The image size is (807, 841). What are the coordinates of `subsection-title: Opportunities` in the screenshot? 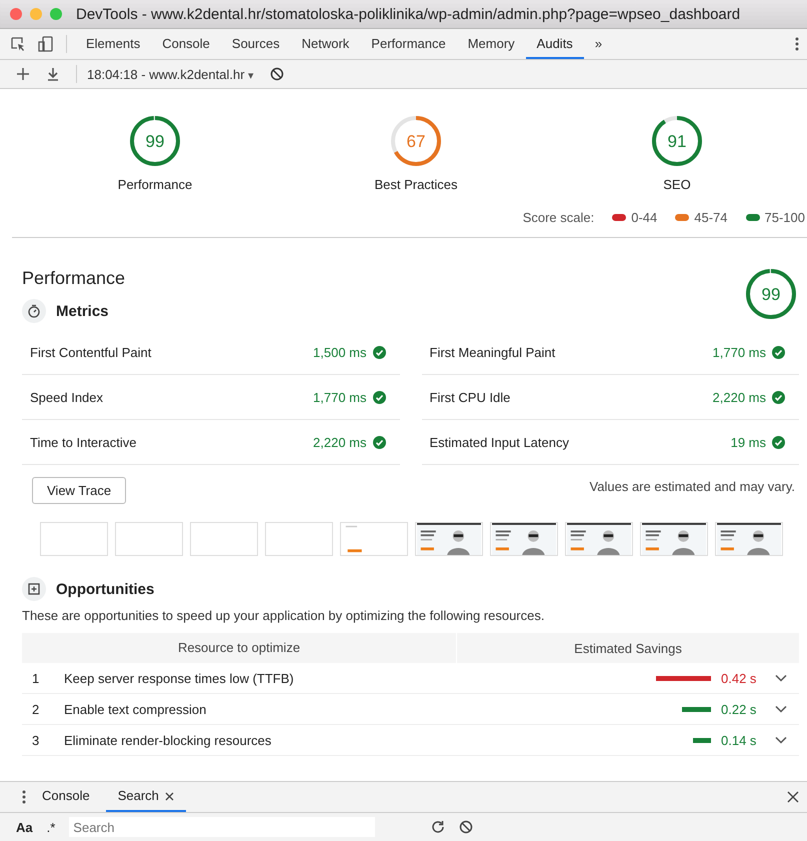 It's located at (105, 589).